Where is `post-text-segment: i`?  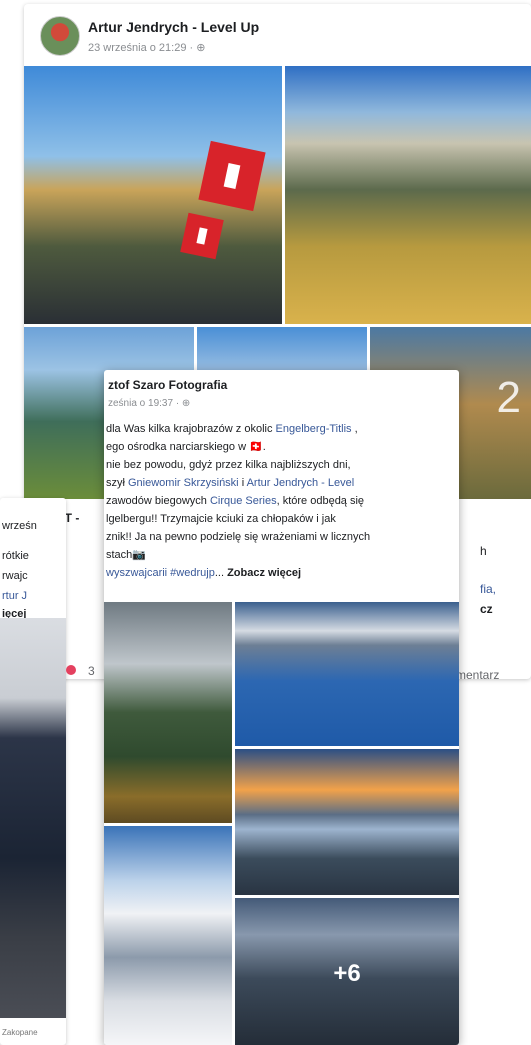 post-text-segment: i is located at coordinates (242, 483).